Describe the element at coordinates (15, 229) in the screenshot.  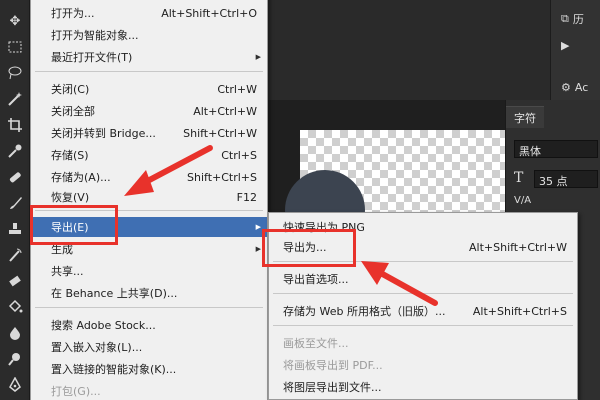
I see `stamp-tool-icon` at that location.